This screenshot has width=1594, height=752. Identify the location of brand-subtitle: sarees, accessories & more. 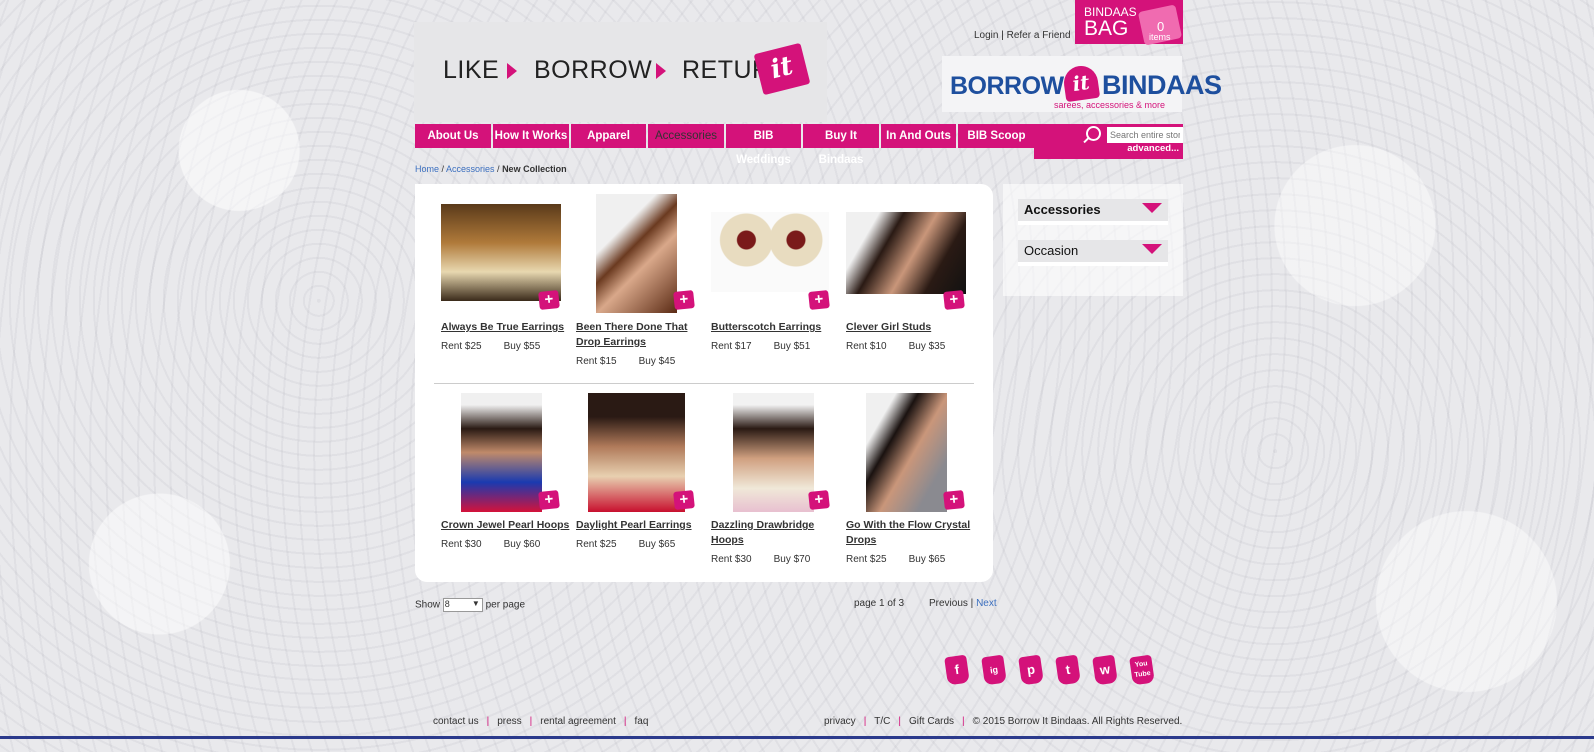
(1110, 105).